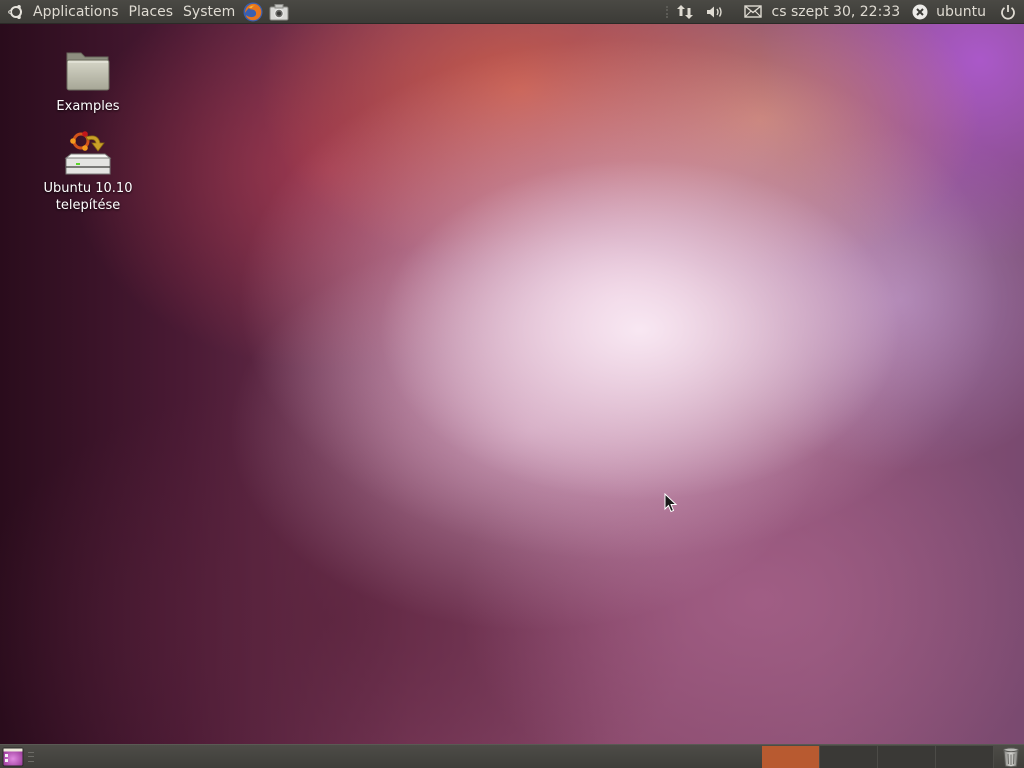 The width and height of the screenshot is (1024, 768). What do you see at coordinates (88, 153) in the screenshot?
I see `installer-icon` at bounding box center [88, 153].